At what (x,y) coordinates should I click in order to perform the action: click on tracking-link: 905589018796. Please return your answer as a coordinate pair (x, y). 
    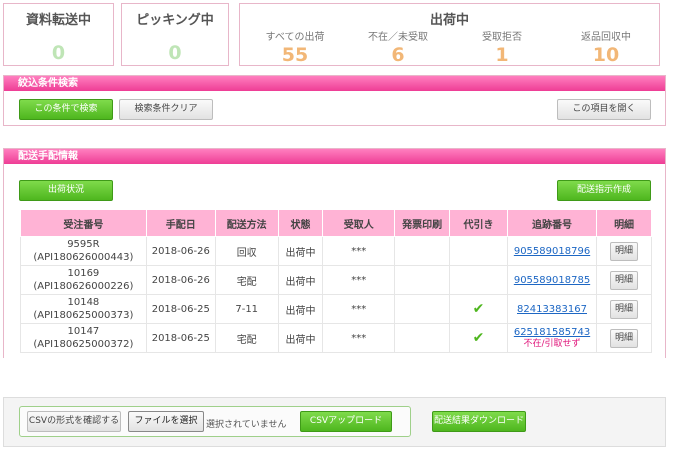
    Looking at the image, I should click on (552, 251).